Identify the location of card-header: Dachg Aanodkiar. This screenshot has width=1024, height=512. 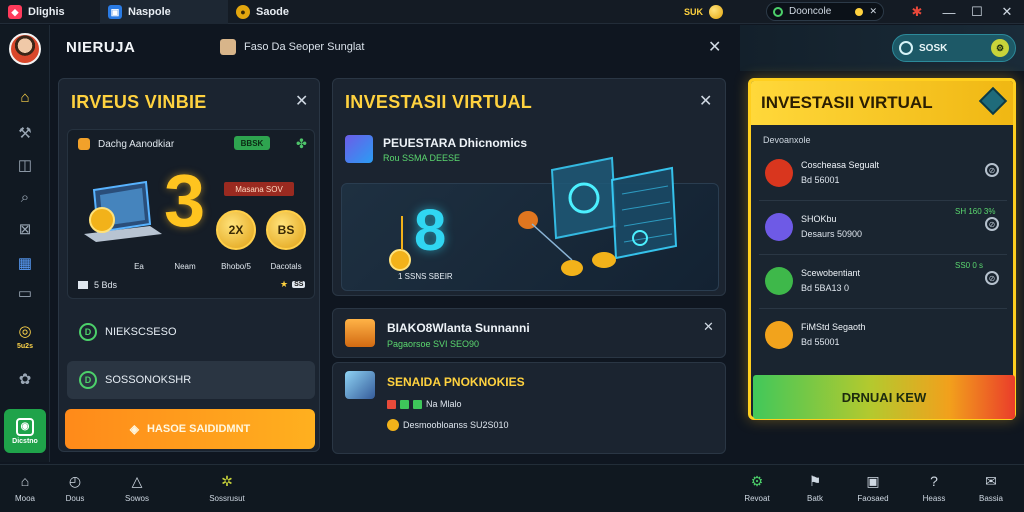
(126, 144).